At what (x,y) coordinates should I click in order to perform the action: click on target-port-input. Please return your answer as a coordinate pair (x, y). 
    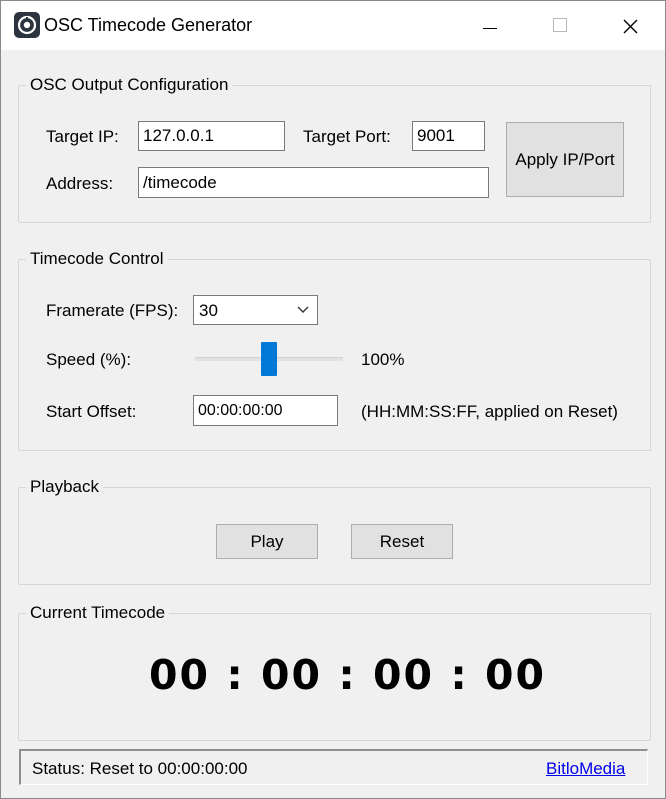
    Looking at the image, I should click on (448, 136).